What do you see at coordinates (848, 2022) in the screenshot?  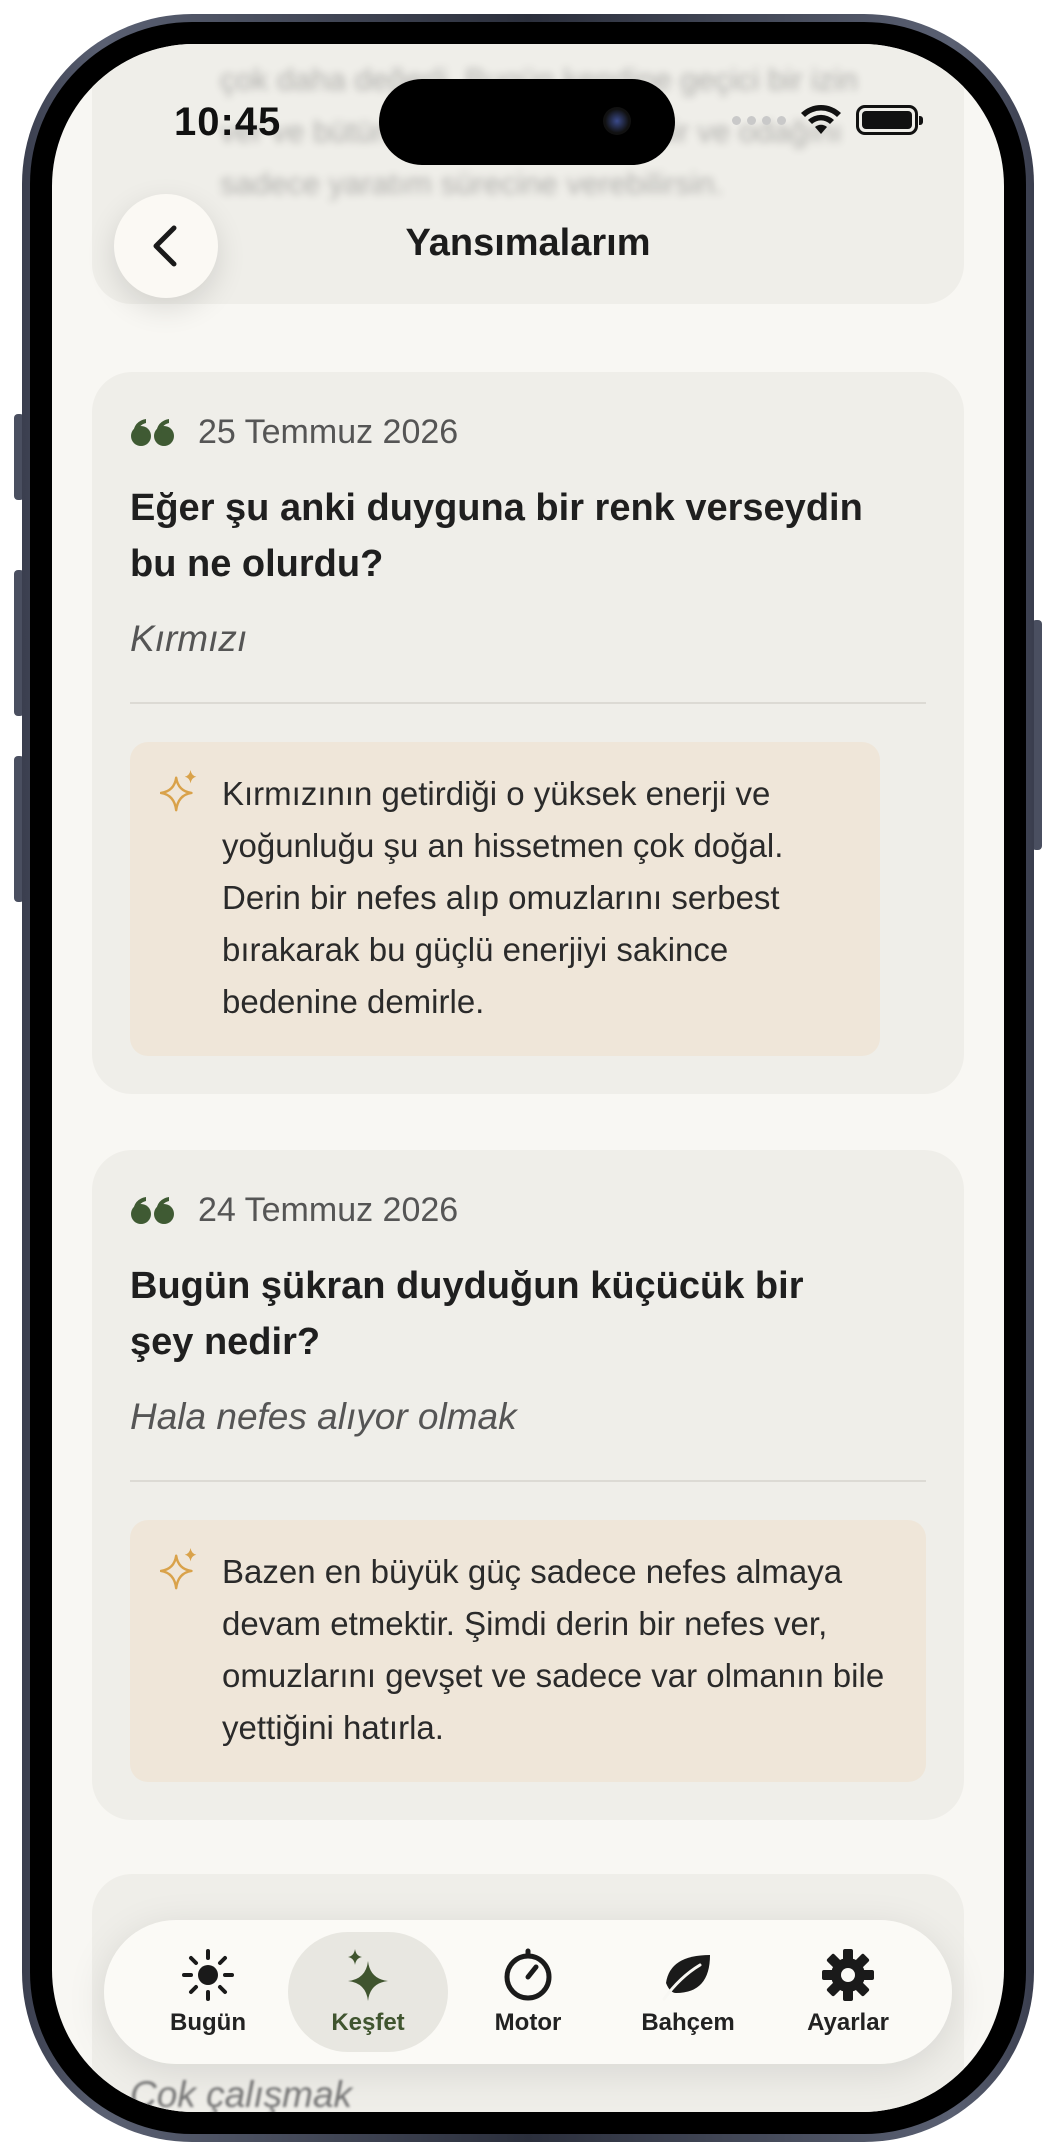 I see `tab-label: Ayarlar` at bounding box center [848, 2022].